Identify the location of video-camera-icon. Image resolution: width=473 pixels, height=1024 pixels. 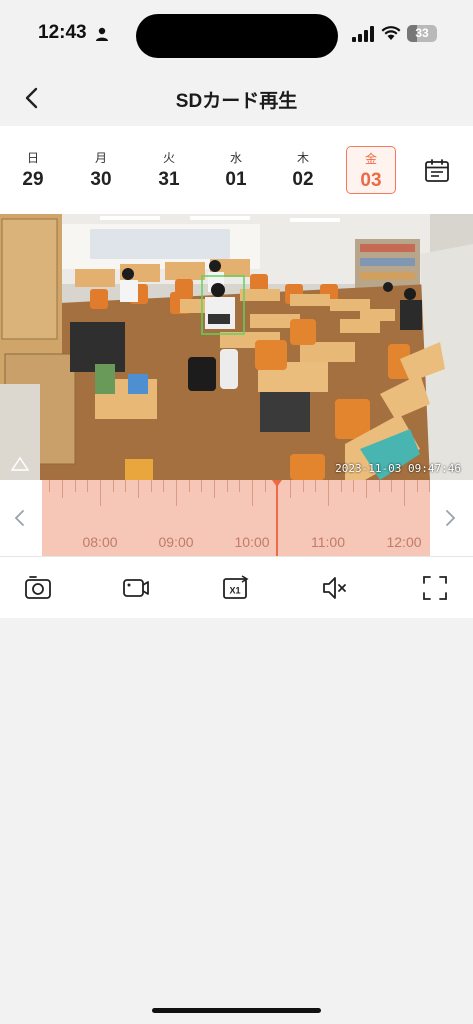
(136, 588).